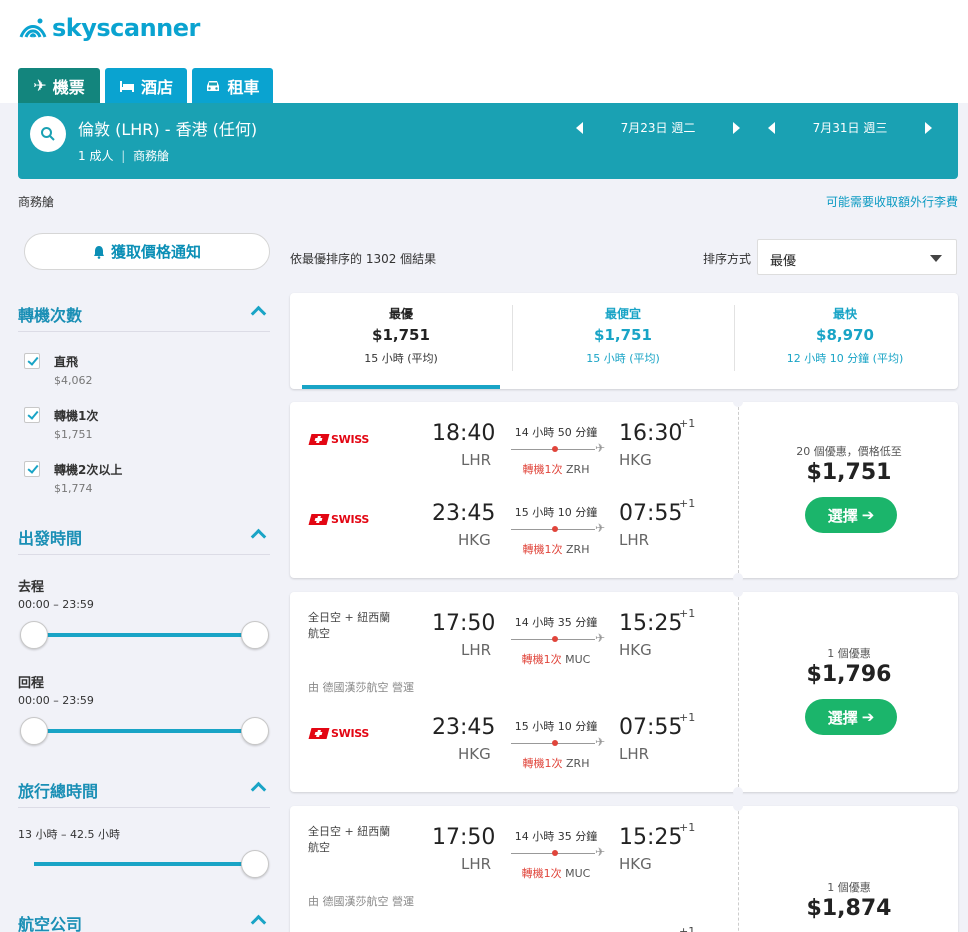 Image resolution: width=968 pixels, height=932 pixels. I want to click on arrival-time: 07:55, so click(651, 513).